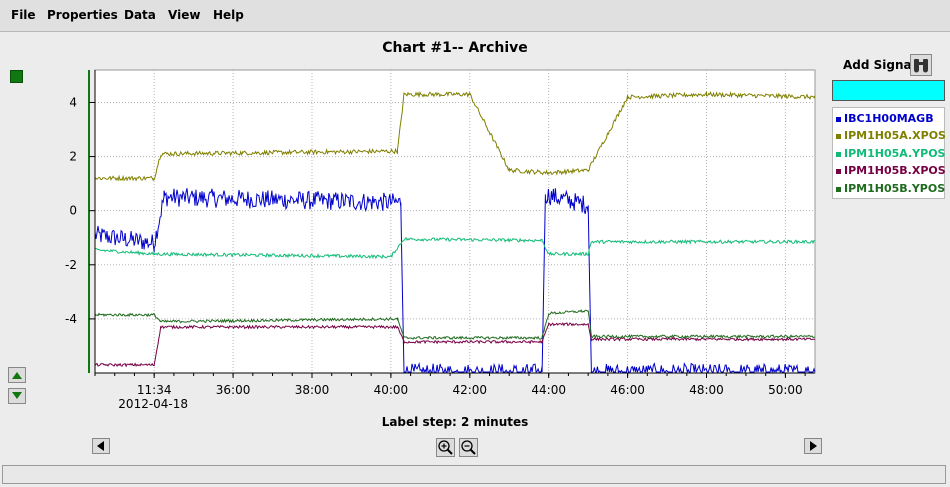  I want to click on x-tick-label: 38:00, so click(312, 390).